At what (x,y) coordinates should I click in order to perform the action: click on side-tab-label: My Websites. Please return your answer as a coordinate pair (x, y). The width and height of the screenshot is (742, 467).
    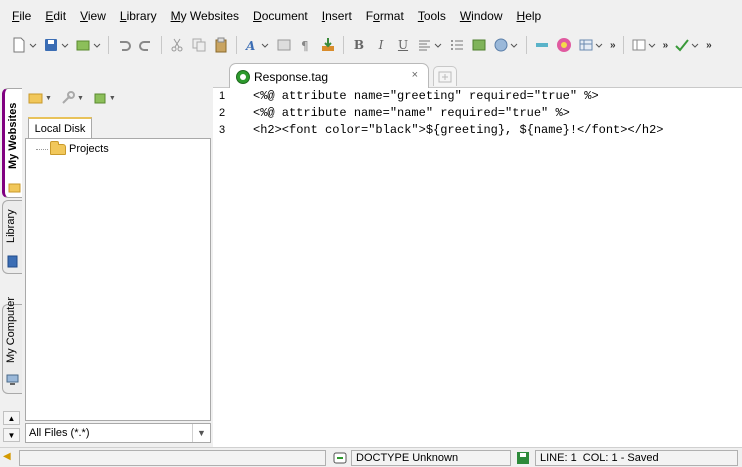
    Looking at the image, I should click on (13, 135).